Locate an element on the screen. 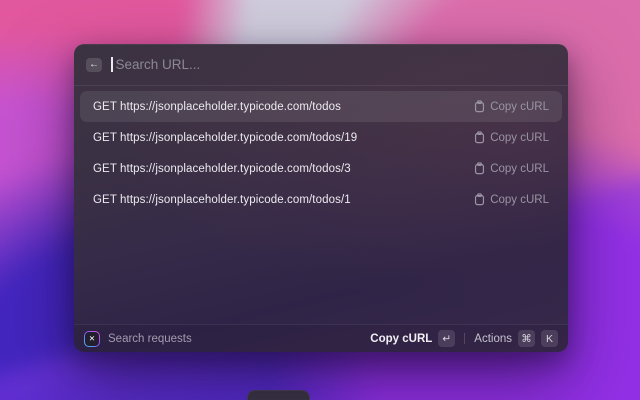  primary-action-button: Copy cURL is located at coordinates (401, 339).